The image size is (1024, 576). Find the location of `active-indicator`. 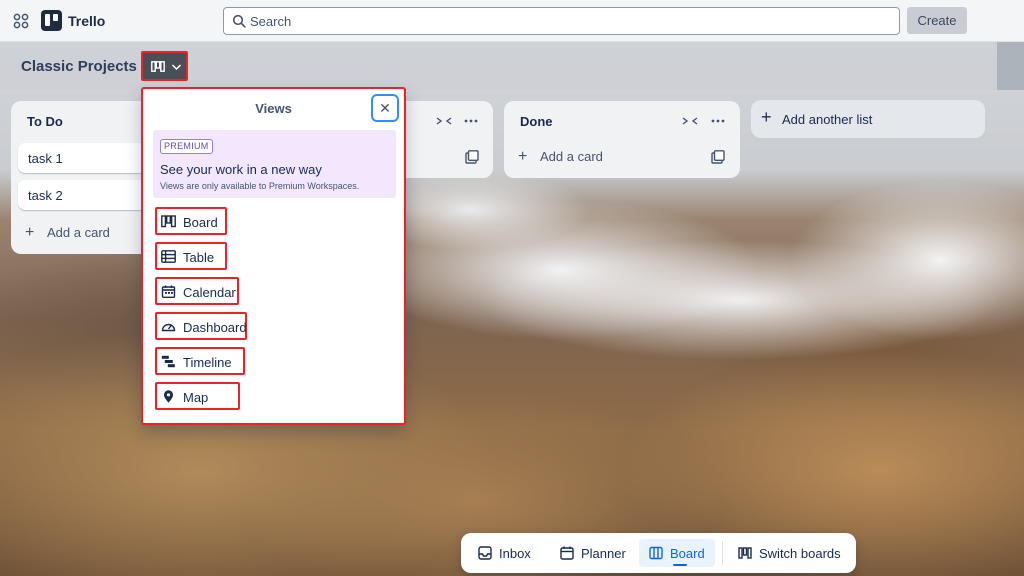

active-indicator is located at coordinates (680, 565).